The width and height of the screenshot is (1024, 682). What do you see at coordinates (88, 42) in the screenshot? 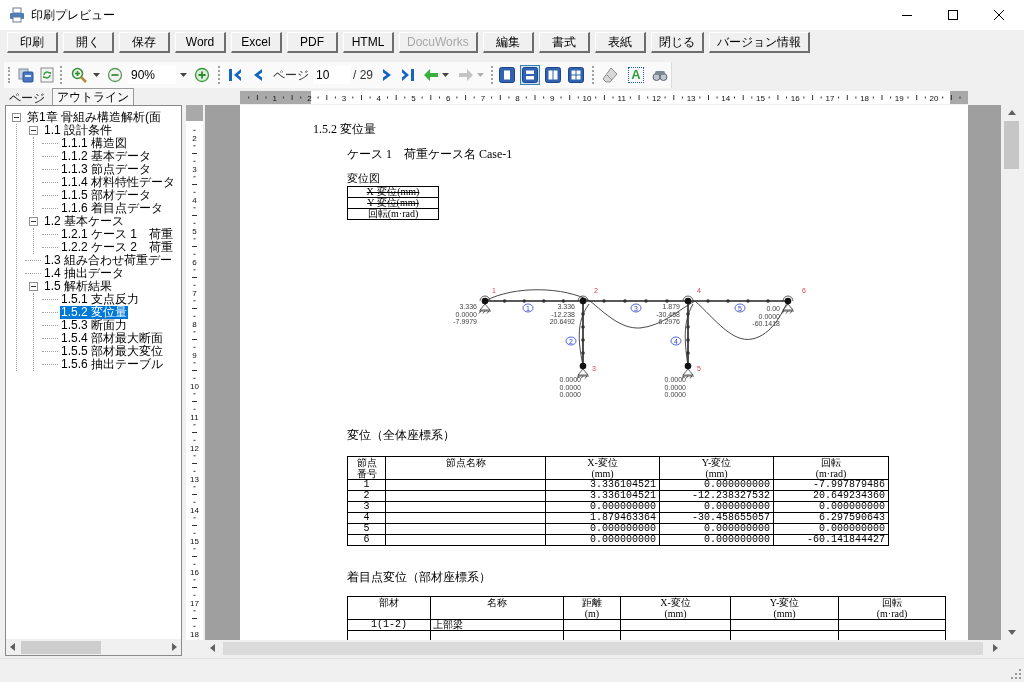
I see `command-button: 開く` at bounding box center [88, 42].